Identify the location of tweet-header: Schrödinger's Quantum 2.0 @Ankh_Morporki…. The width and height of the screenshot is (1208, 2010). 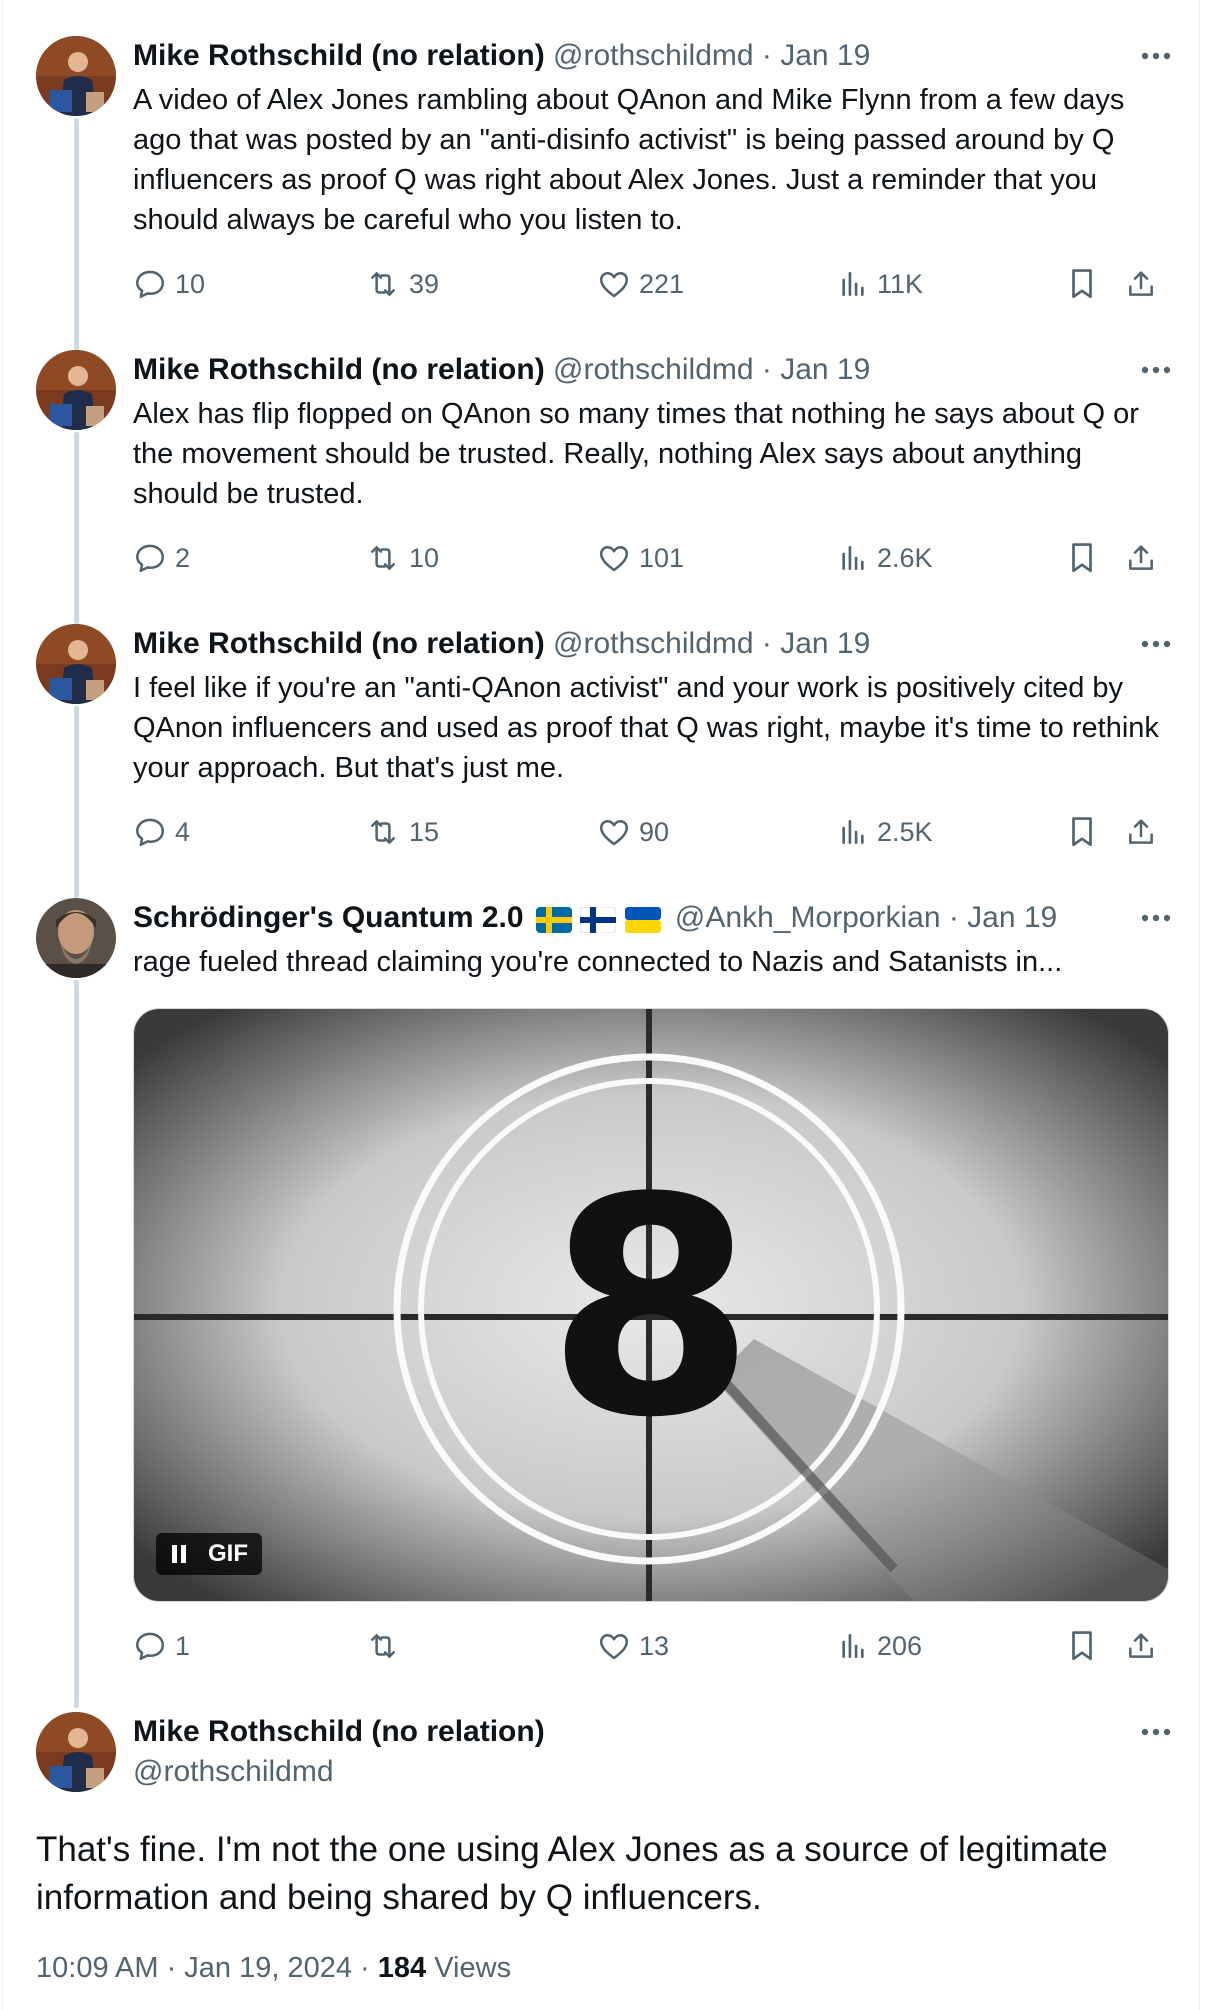
(595, 918).